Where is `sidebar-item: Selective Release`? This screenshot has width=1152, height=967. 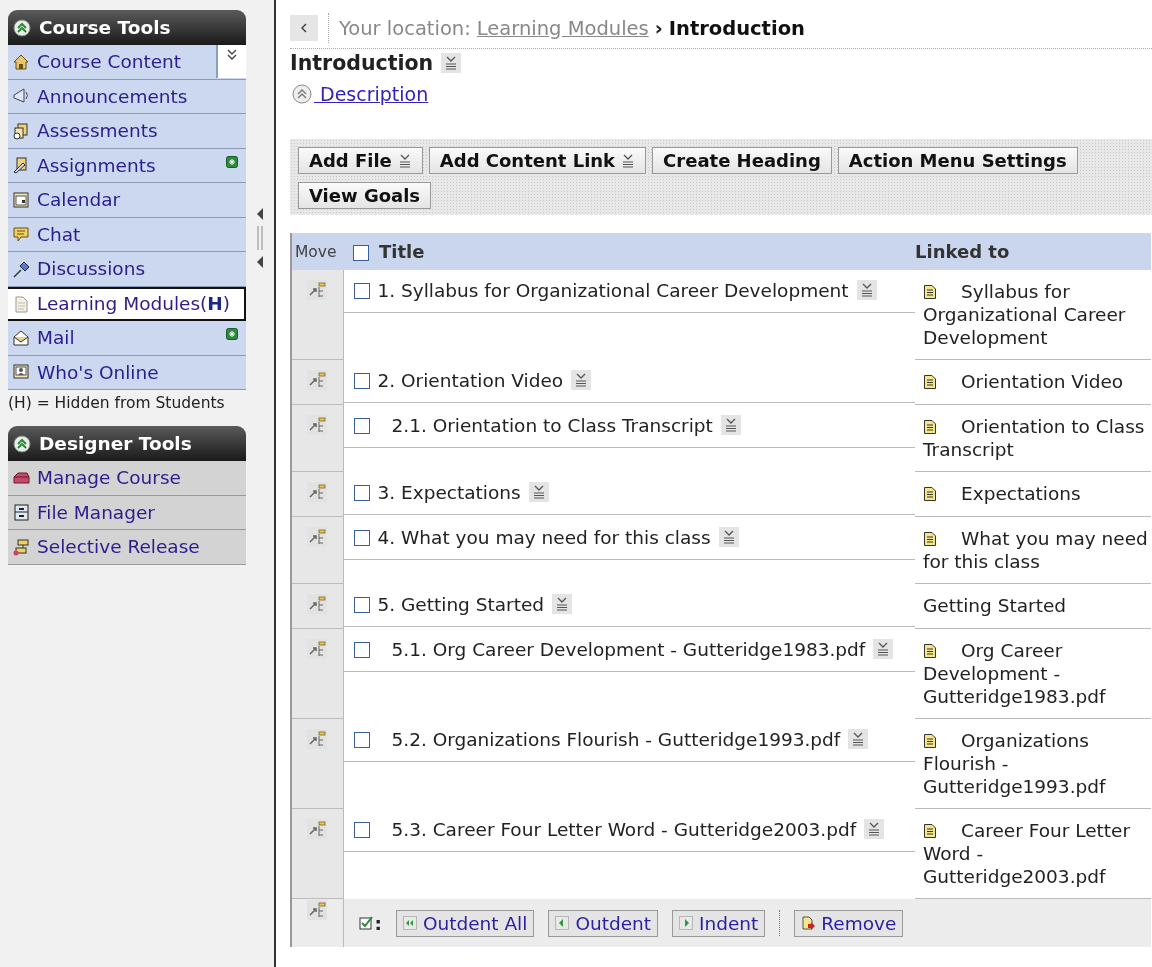 sidebar-item: Selective Release is located at coordinates (127, 547).